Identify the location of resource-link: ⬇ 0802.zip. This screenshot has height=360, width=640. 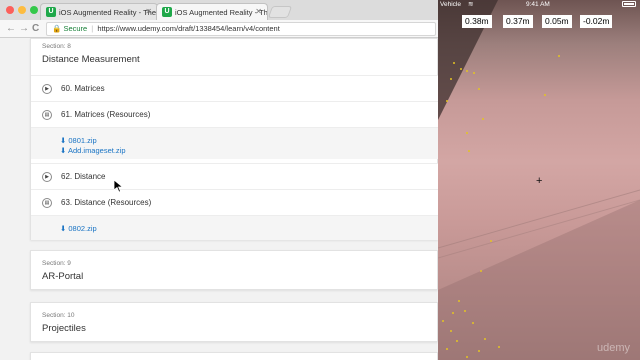
(78, 228).